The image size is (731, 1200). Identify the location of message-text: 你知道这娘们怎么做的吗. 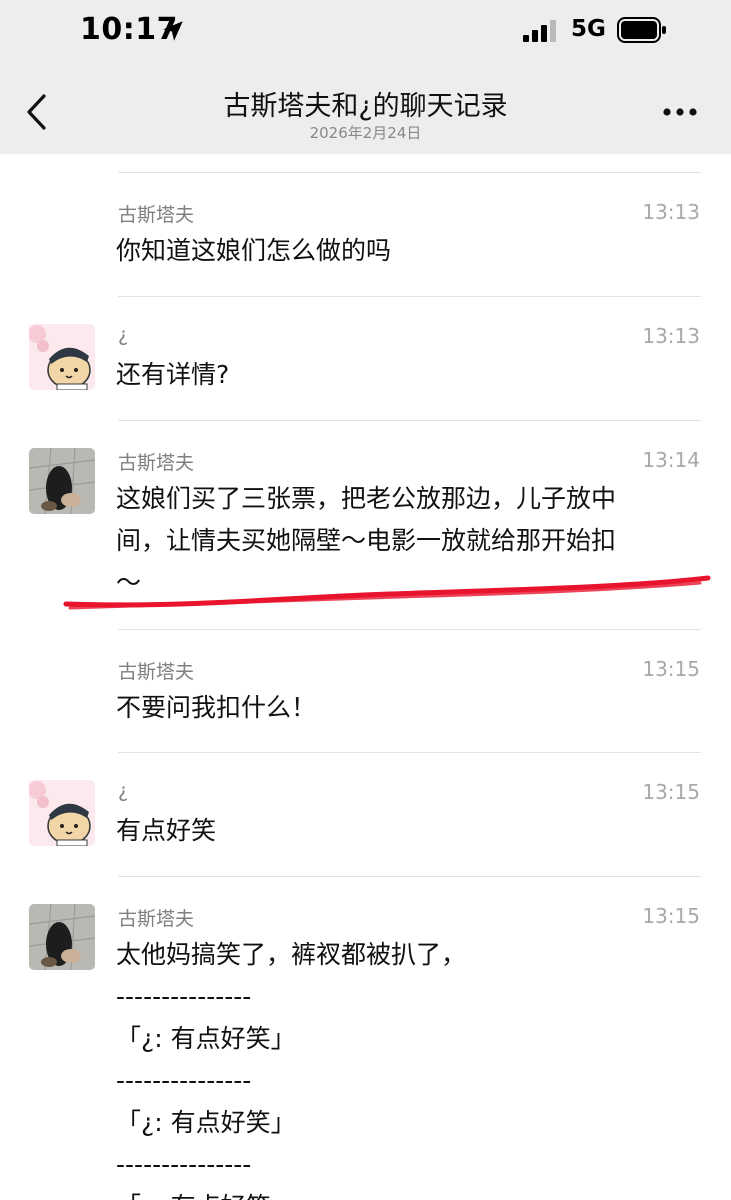
(254, 250).